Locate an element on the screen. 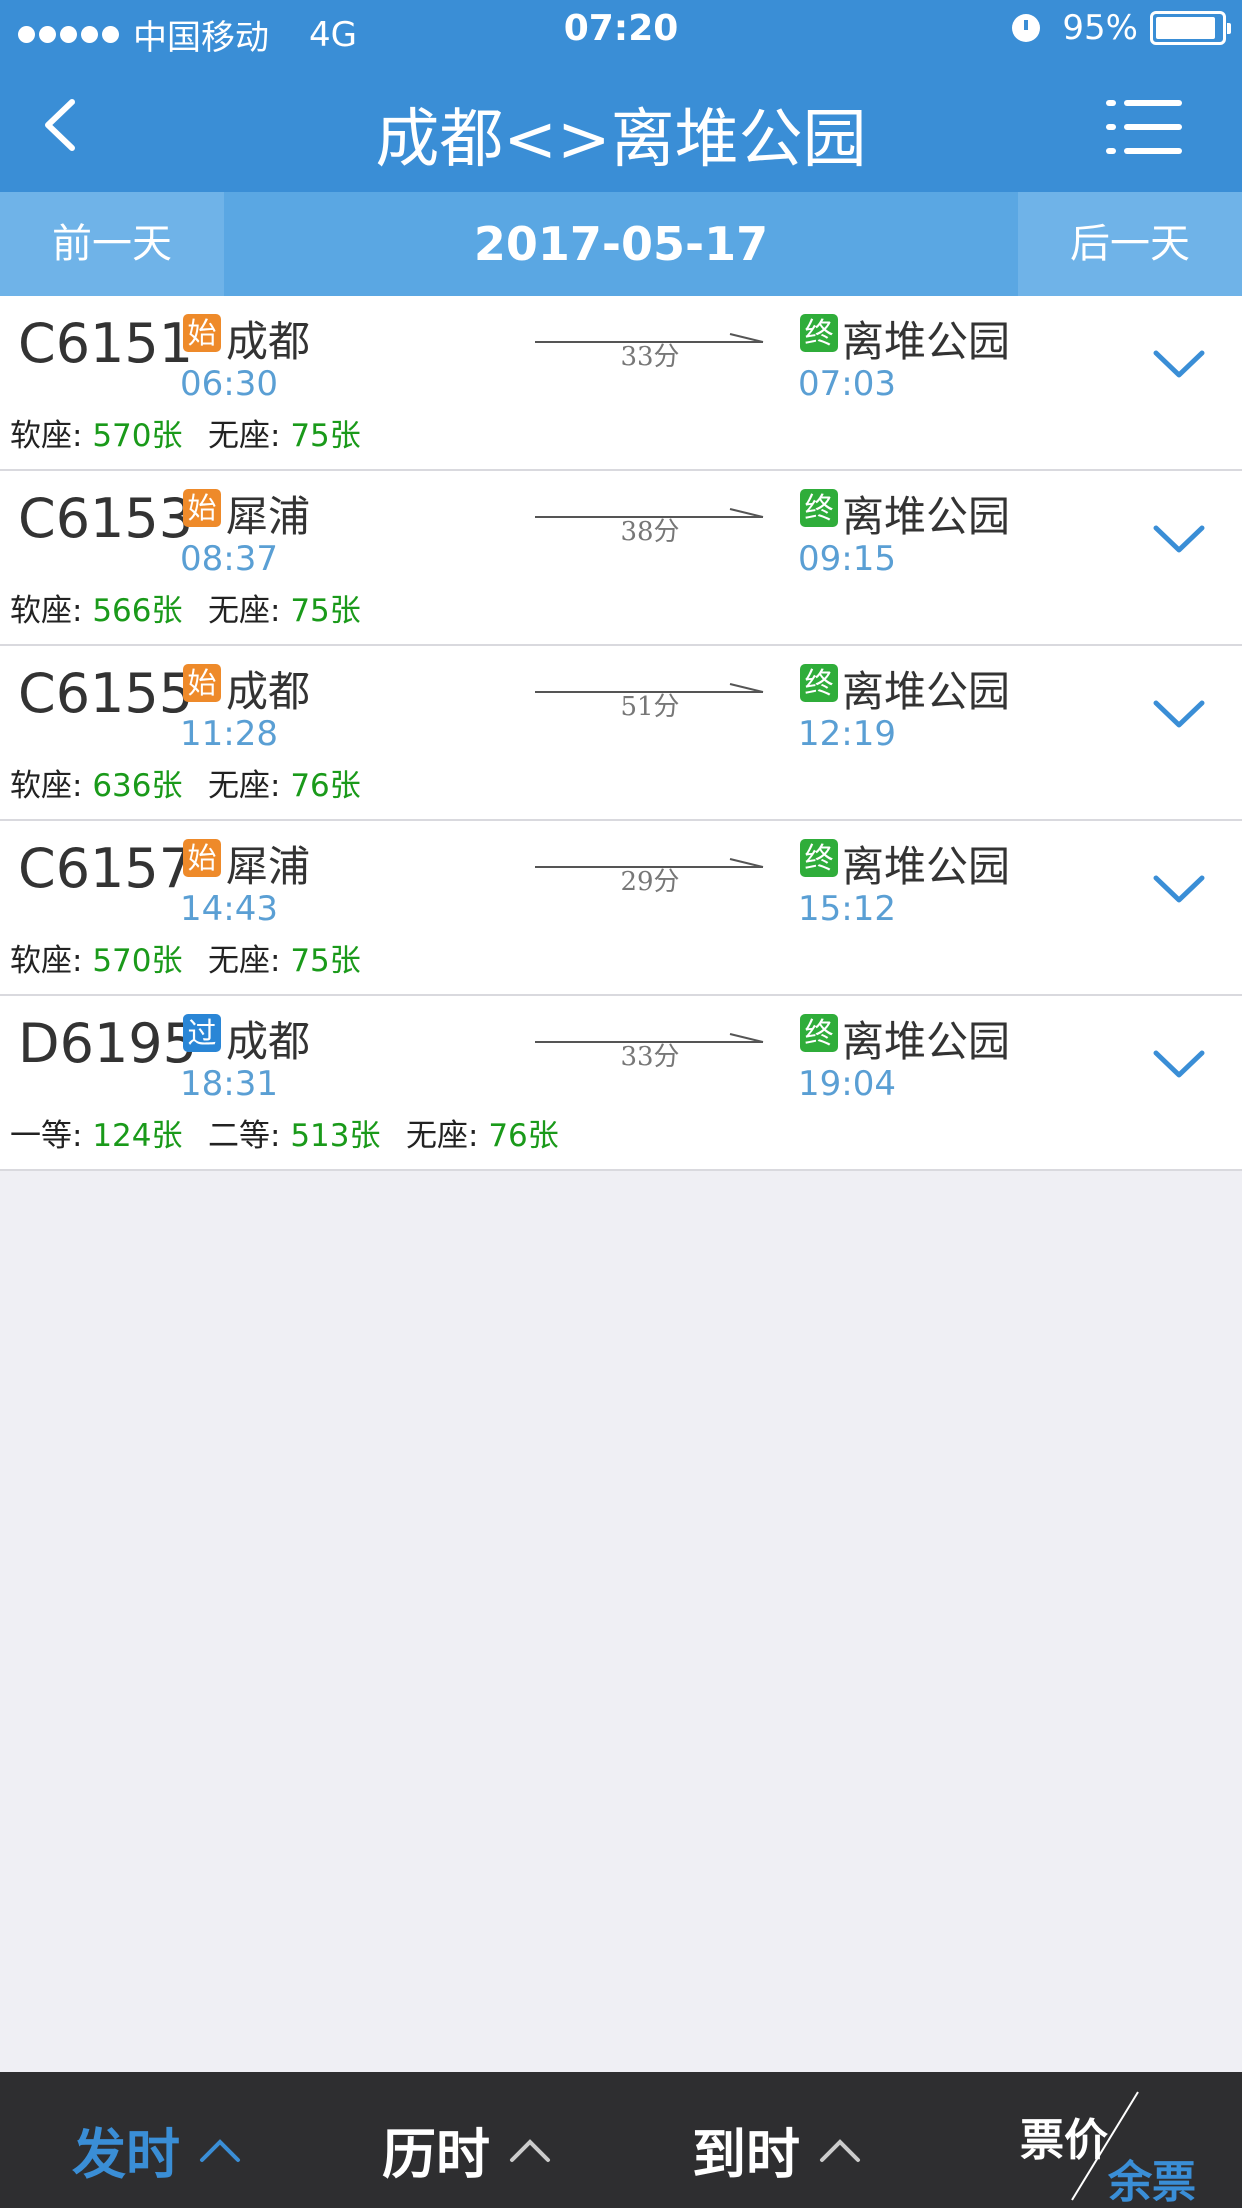  seat-type: 一等 is located at coordinates (41, 1136).